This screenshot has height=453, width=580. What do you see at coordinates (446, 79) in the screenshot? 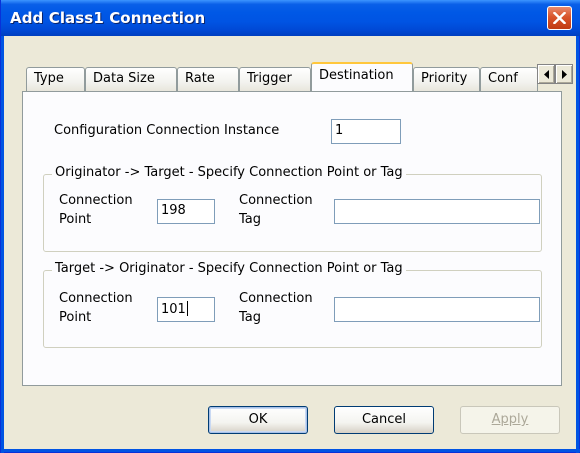
I see `tab-priority: Priority` at bounding box center [446, 79].